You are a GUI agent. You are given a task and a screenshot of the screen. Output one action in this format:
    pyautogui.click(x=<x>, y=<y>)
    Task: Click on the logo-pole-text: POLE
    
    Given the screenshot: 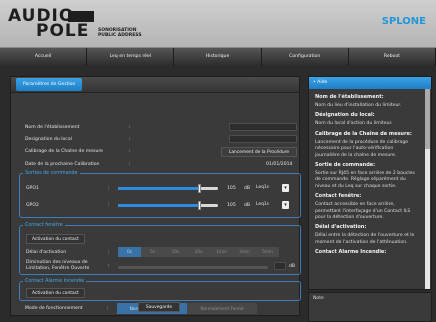 What is the action you would take?
    pyautogui.click(x=63, y=31)
    